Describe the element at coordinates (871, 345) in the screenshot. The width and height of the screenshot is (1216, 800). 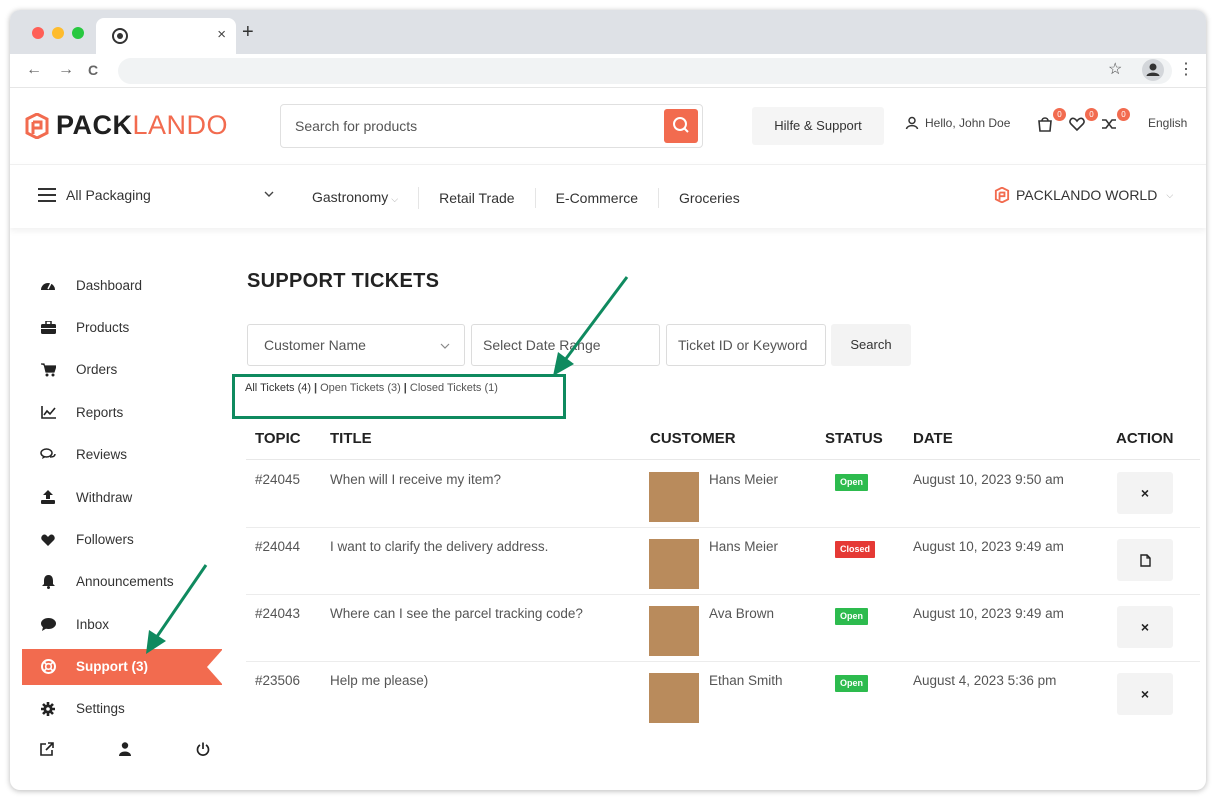
I see `search-tickets-button: Search` at that location.